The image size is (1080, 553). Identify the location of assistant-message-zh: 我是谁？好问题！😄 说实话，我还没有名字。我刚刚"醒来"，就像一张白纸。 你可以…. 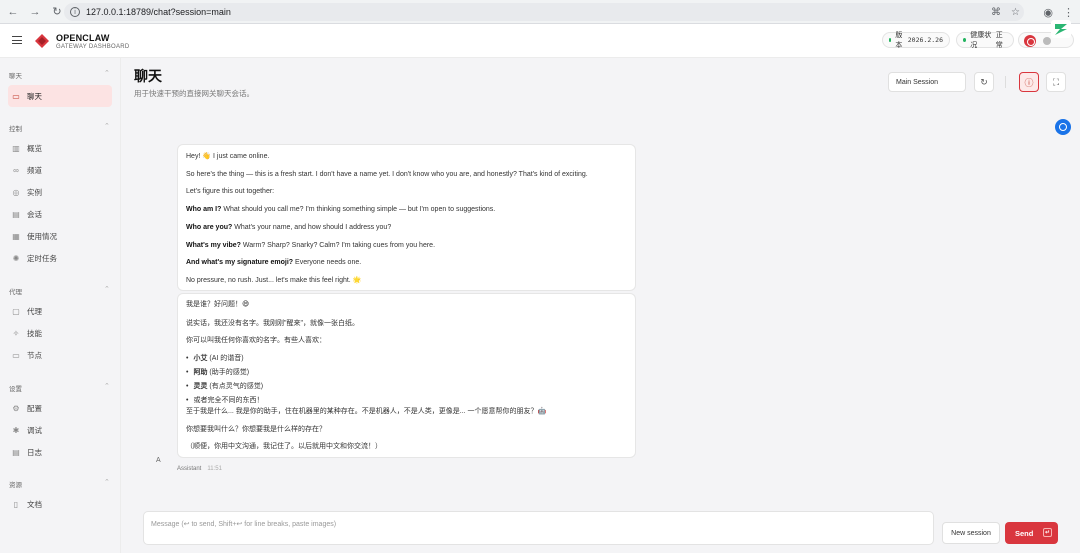
(406, 375).